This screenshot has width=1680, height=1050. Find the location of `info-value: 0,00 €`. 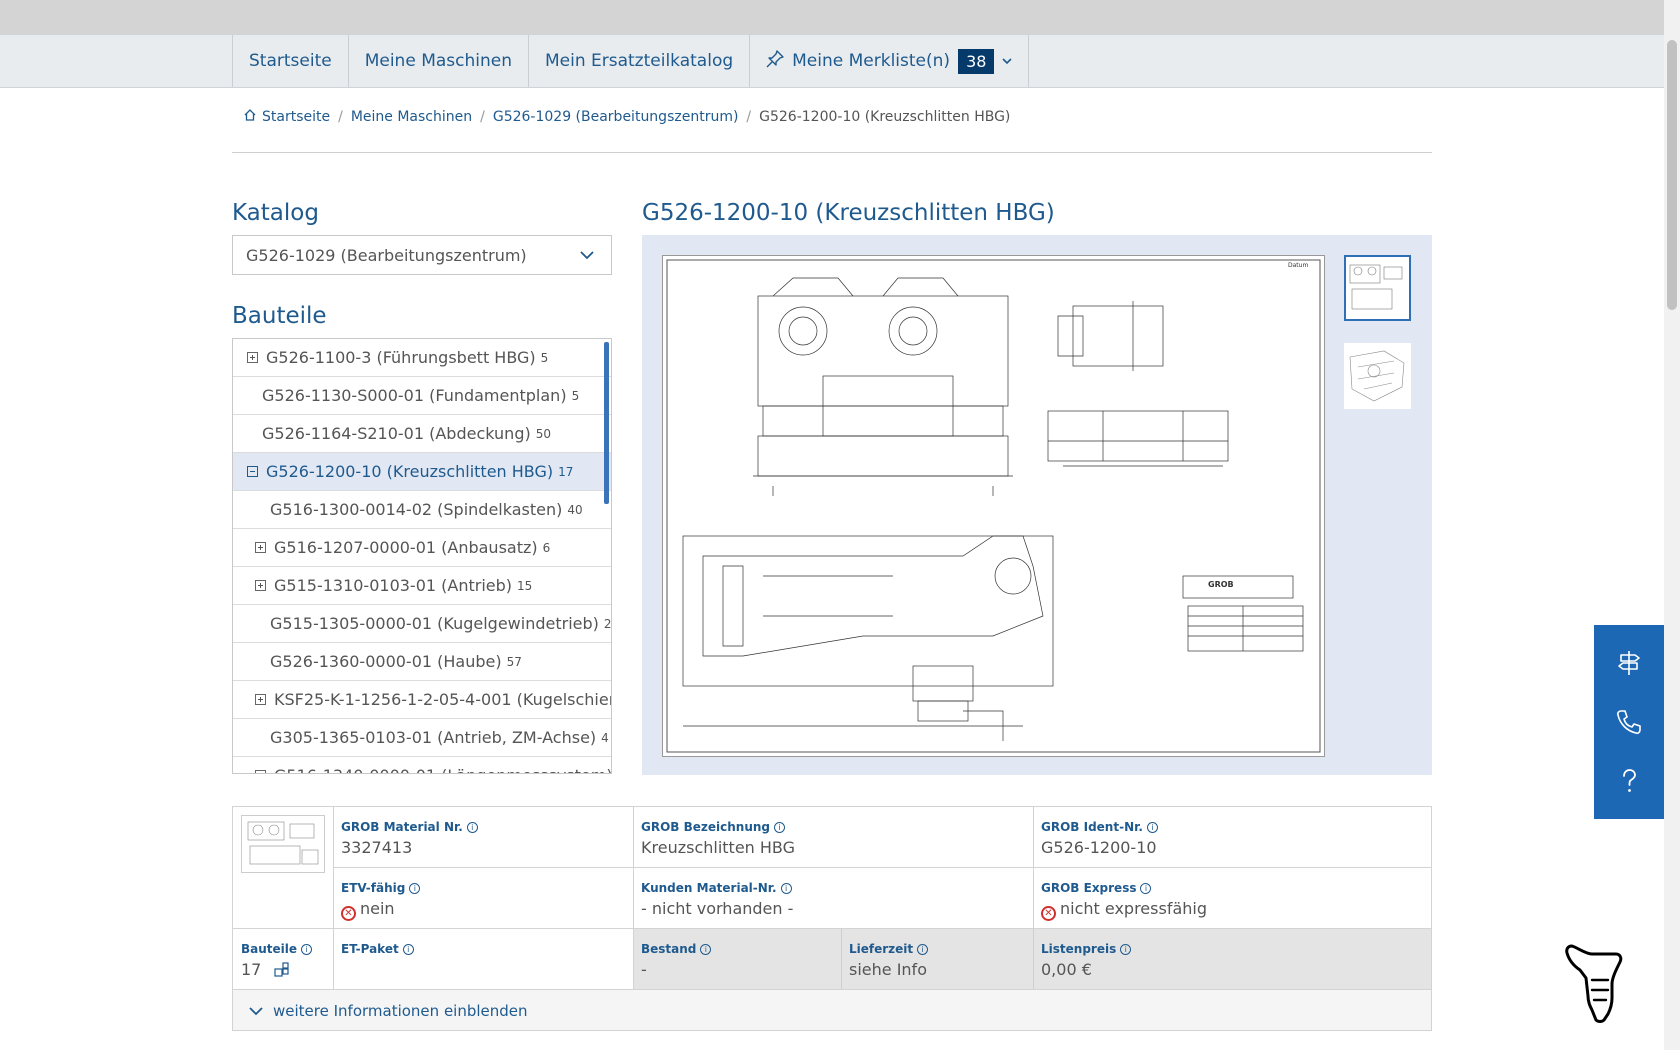

info-value: 0,00 € is located at coordinates (1066, 969).